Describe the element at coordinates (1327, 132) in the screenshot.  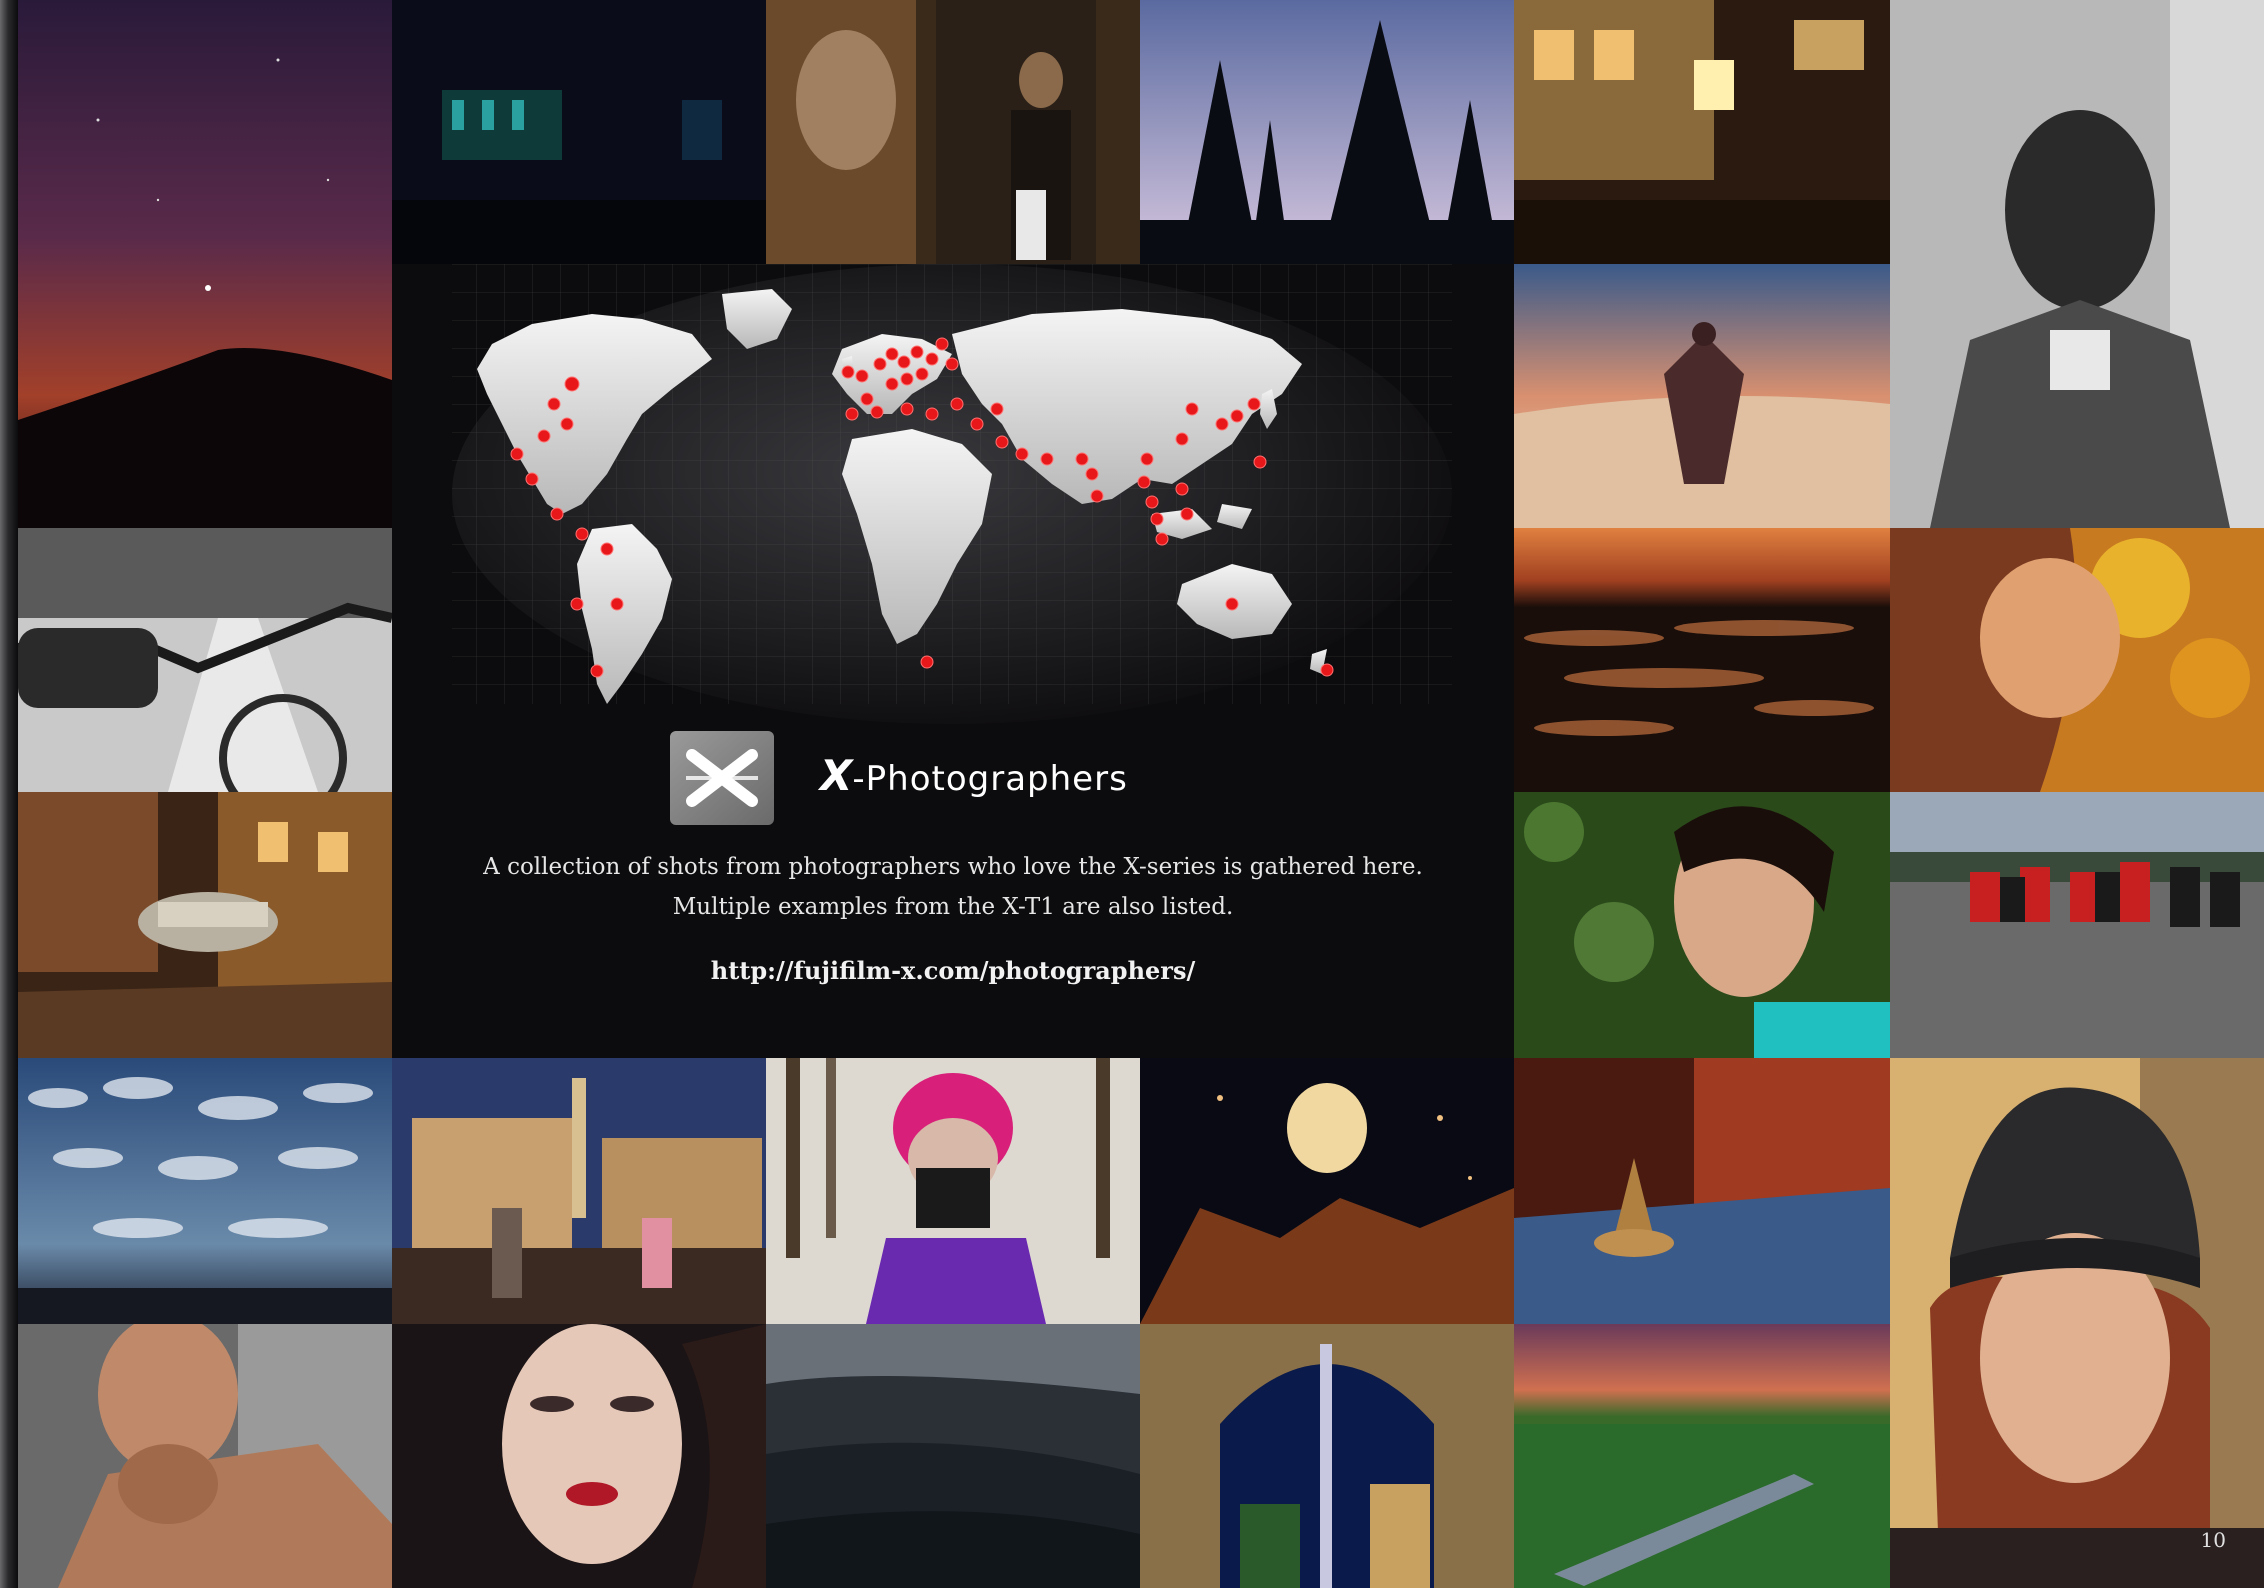
I see `photo-pine-silhouette` at that location.